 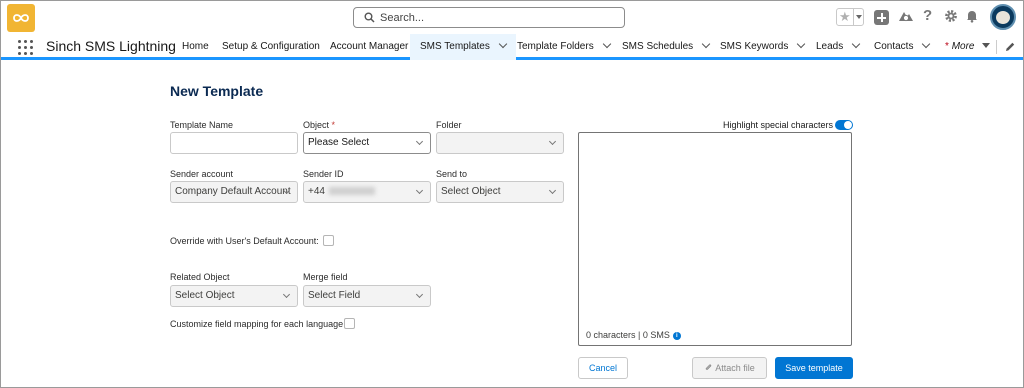 What do you see at coordinates (234, 143) in the screenshot?
I see `template-name-input` at bounding box center [234, 143].